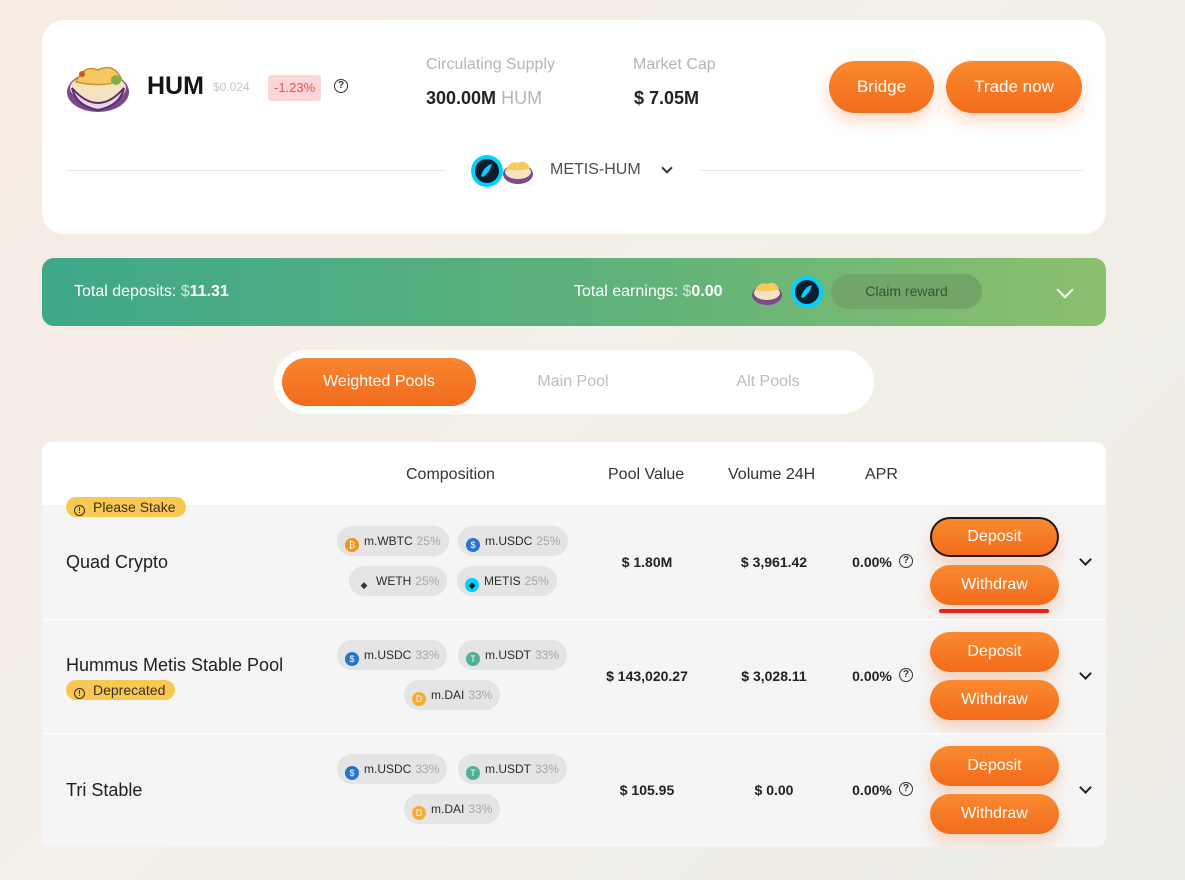  I want to click on composition-chip: Dm.DAI 33%, so click(452, 809).